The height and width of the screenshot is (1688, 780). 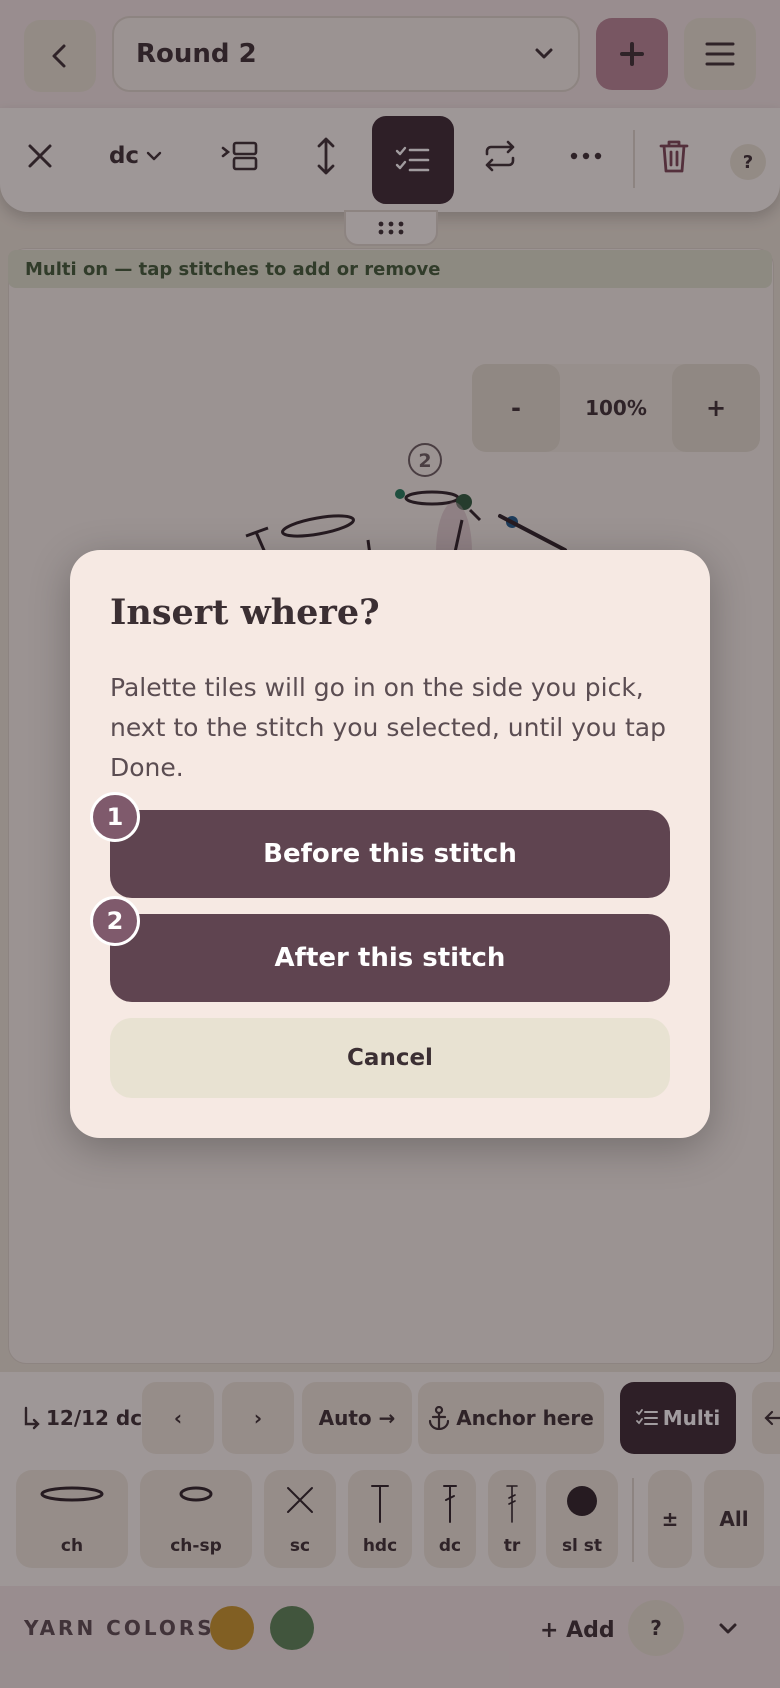 I want to click on cancel-button: Cancel, so click(x=390, y=1058).